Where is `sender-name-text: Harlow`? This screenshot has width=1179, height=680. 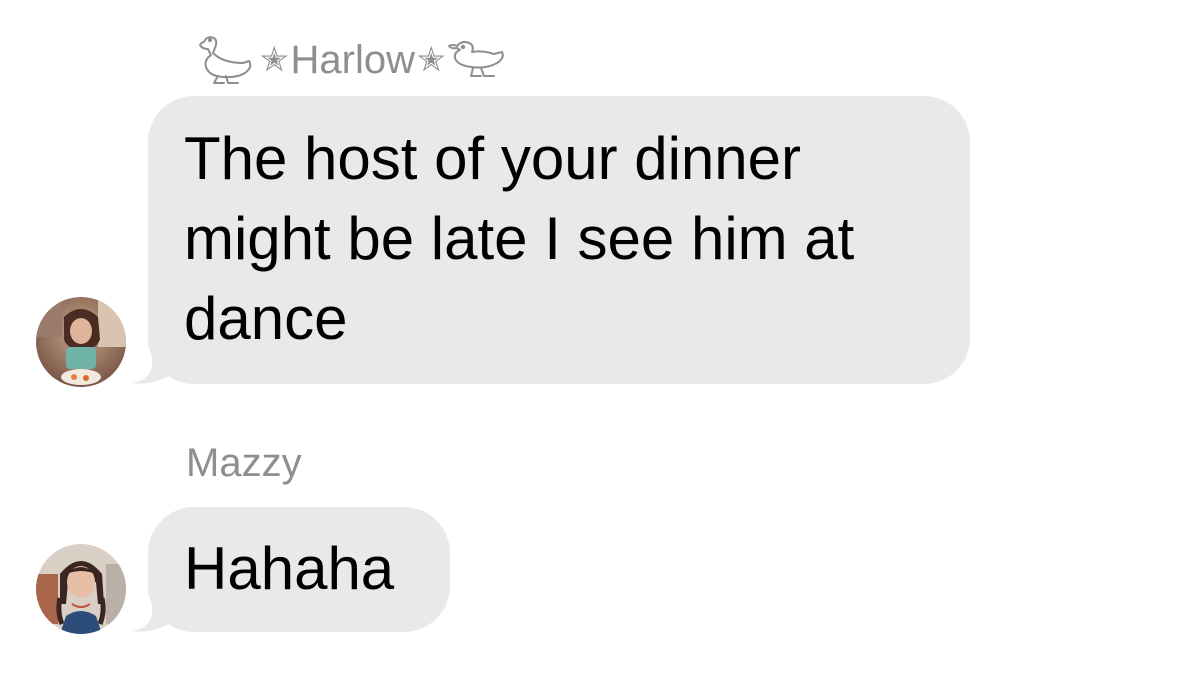
sender-name-text: Harlow is located at coordinates (352, 60).